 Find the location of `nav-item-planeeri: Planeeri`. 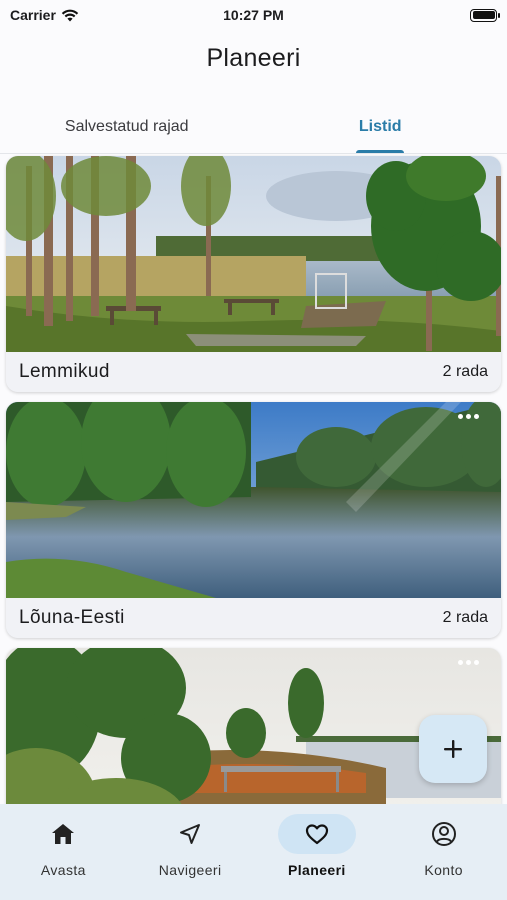

nav-item-planeeri: Planeeri is located at coordinates (317, 857).